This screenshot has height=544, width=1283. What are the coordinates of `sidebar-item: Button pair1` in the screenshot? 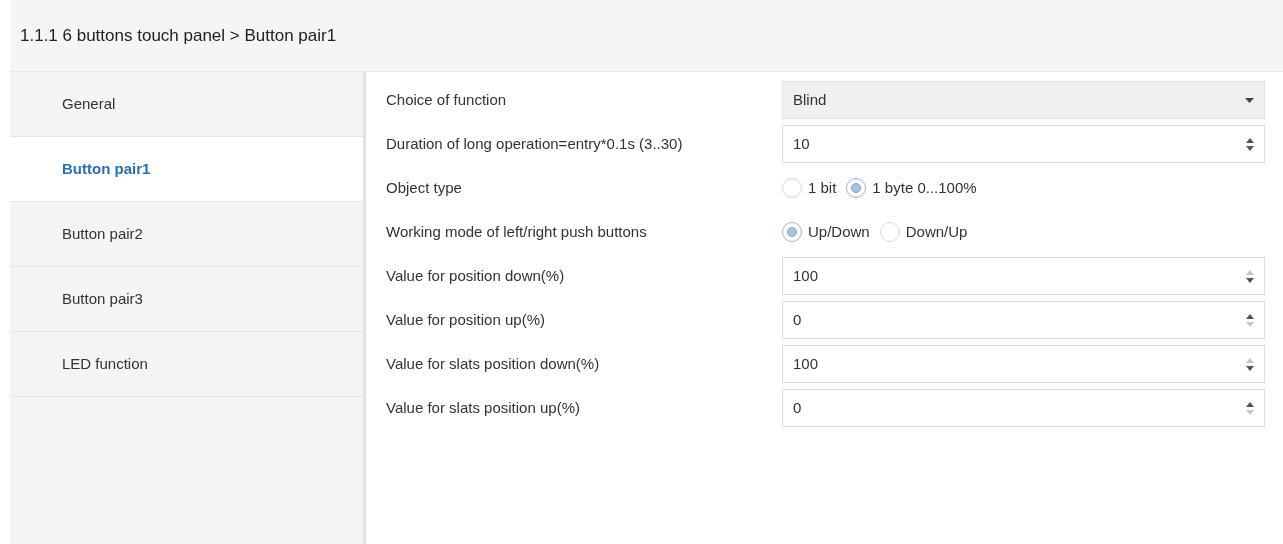 It's located at (186, 169).